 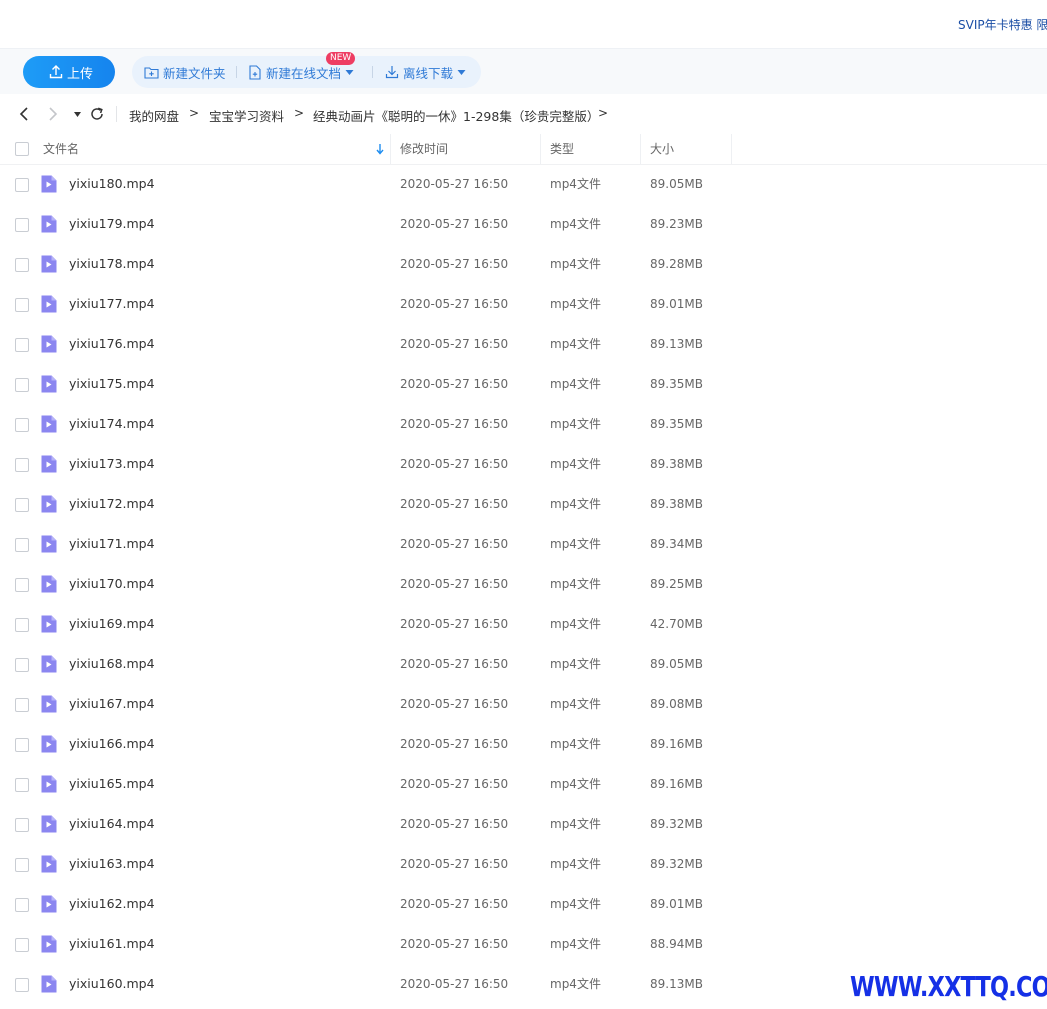 What do you see at coordinates (562, 149) in the screenshot?
I see `column-header-type: 类型` at bounding box center [562, 149].